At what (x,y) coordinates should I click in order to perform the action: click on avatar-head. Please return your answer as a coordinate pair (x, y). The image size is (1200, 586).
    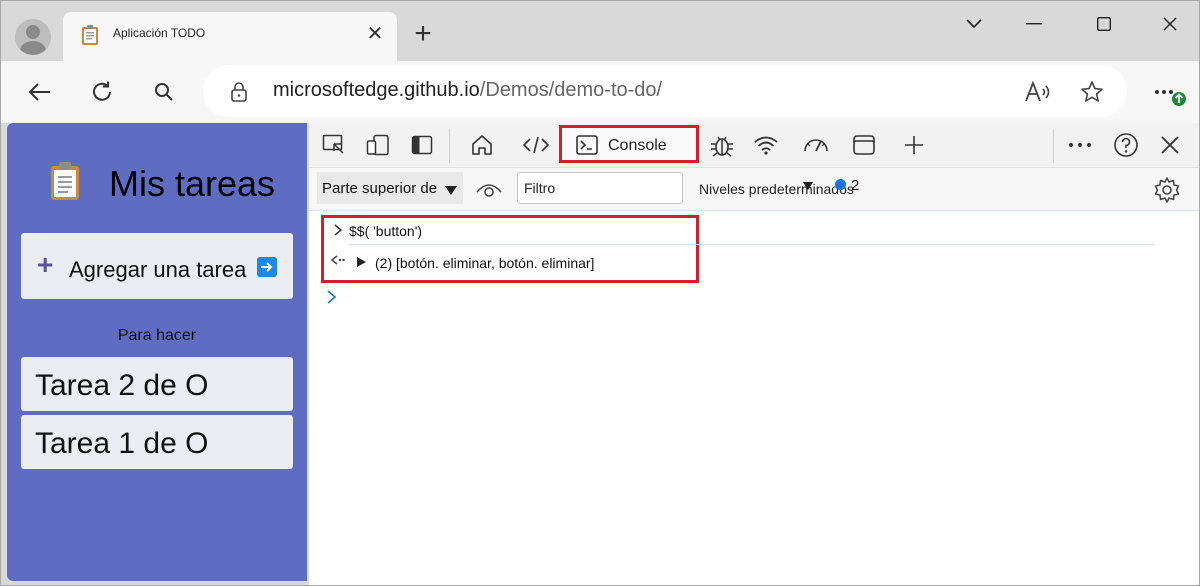
    Looking at the image, I should click on (33, 32).